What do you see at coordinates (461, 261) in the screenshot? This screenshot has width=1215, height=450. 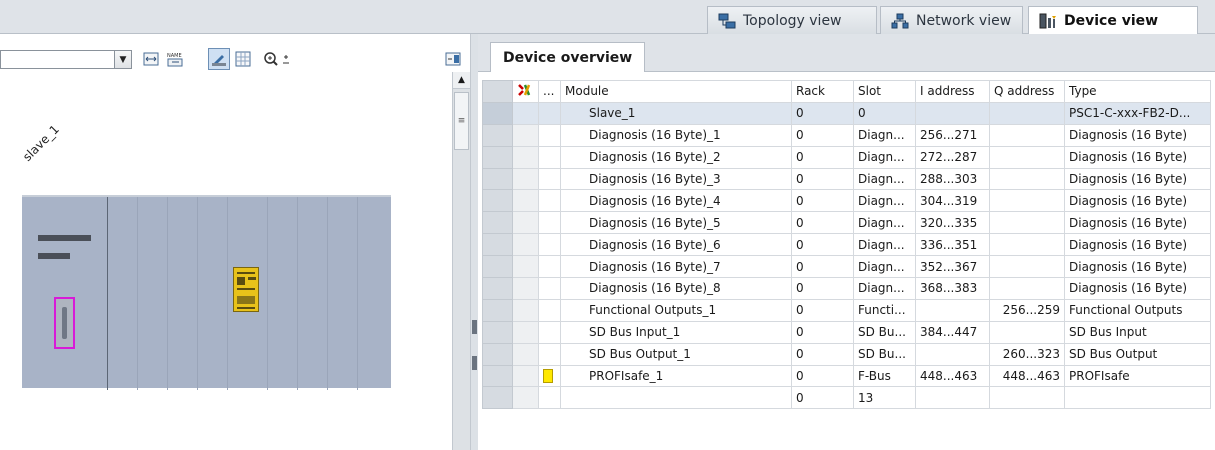 I see `graphic-vertical-scrollbar: ▲ ≡` at bounding box center [461, 261].